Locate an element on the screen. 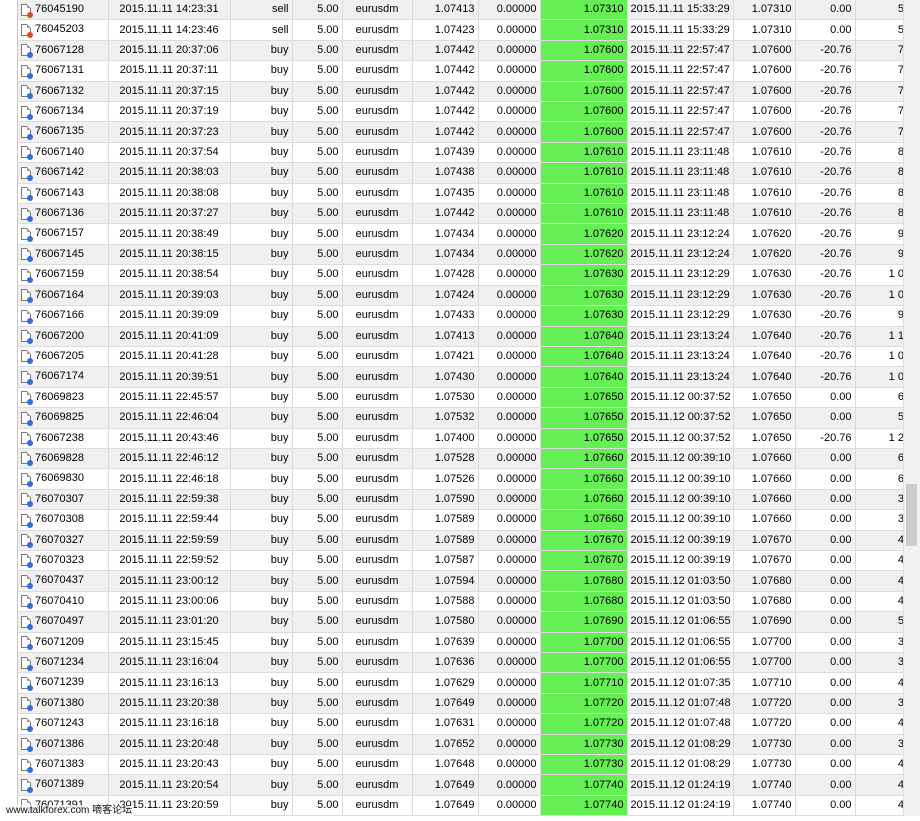  close-price-cell: 1.07310 is located at coordinates (764, 10).